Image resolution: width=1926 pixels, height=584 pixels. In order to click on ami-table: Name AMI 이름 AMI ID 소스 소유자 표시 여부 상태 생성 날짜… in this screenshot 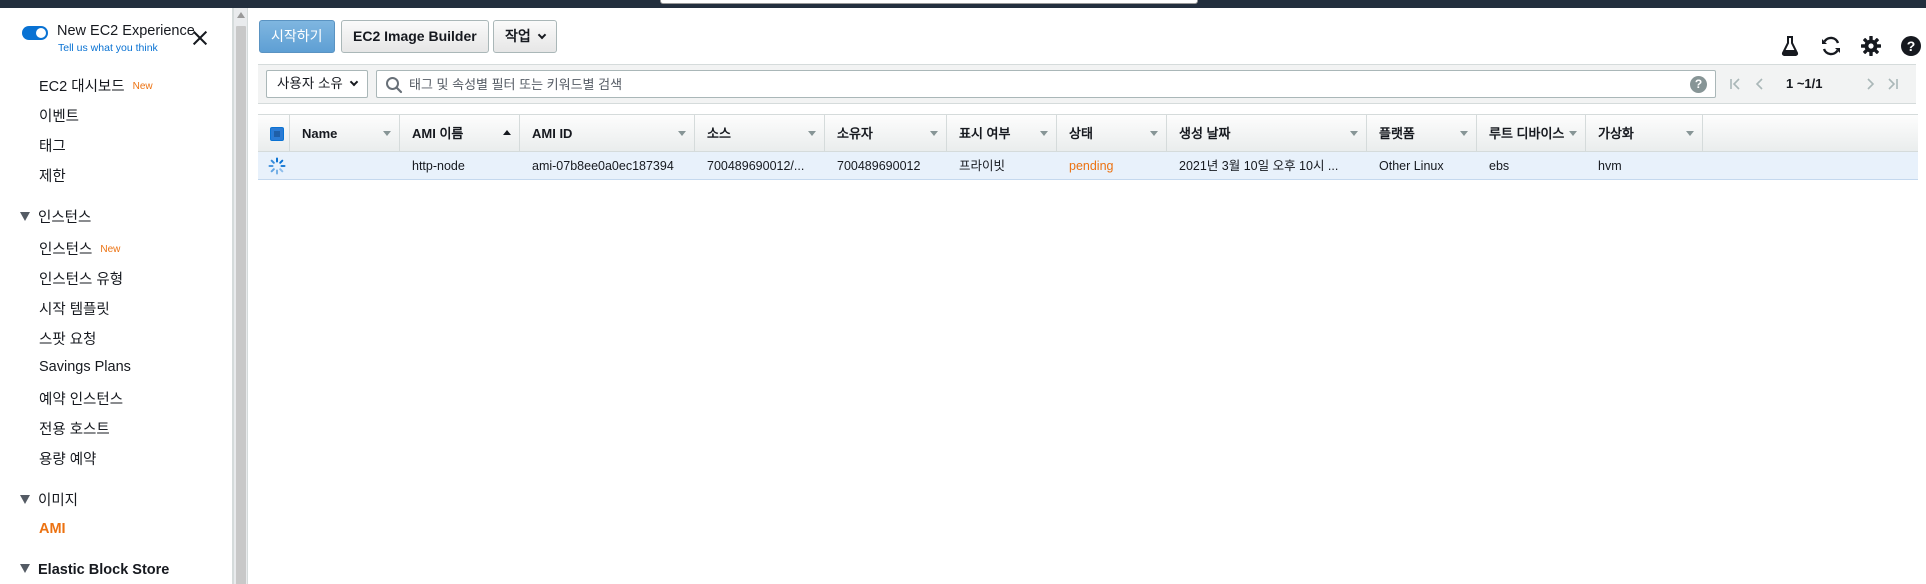, I will do `click(1088, 147)`.